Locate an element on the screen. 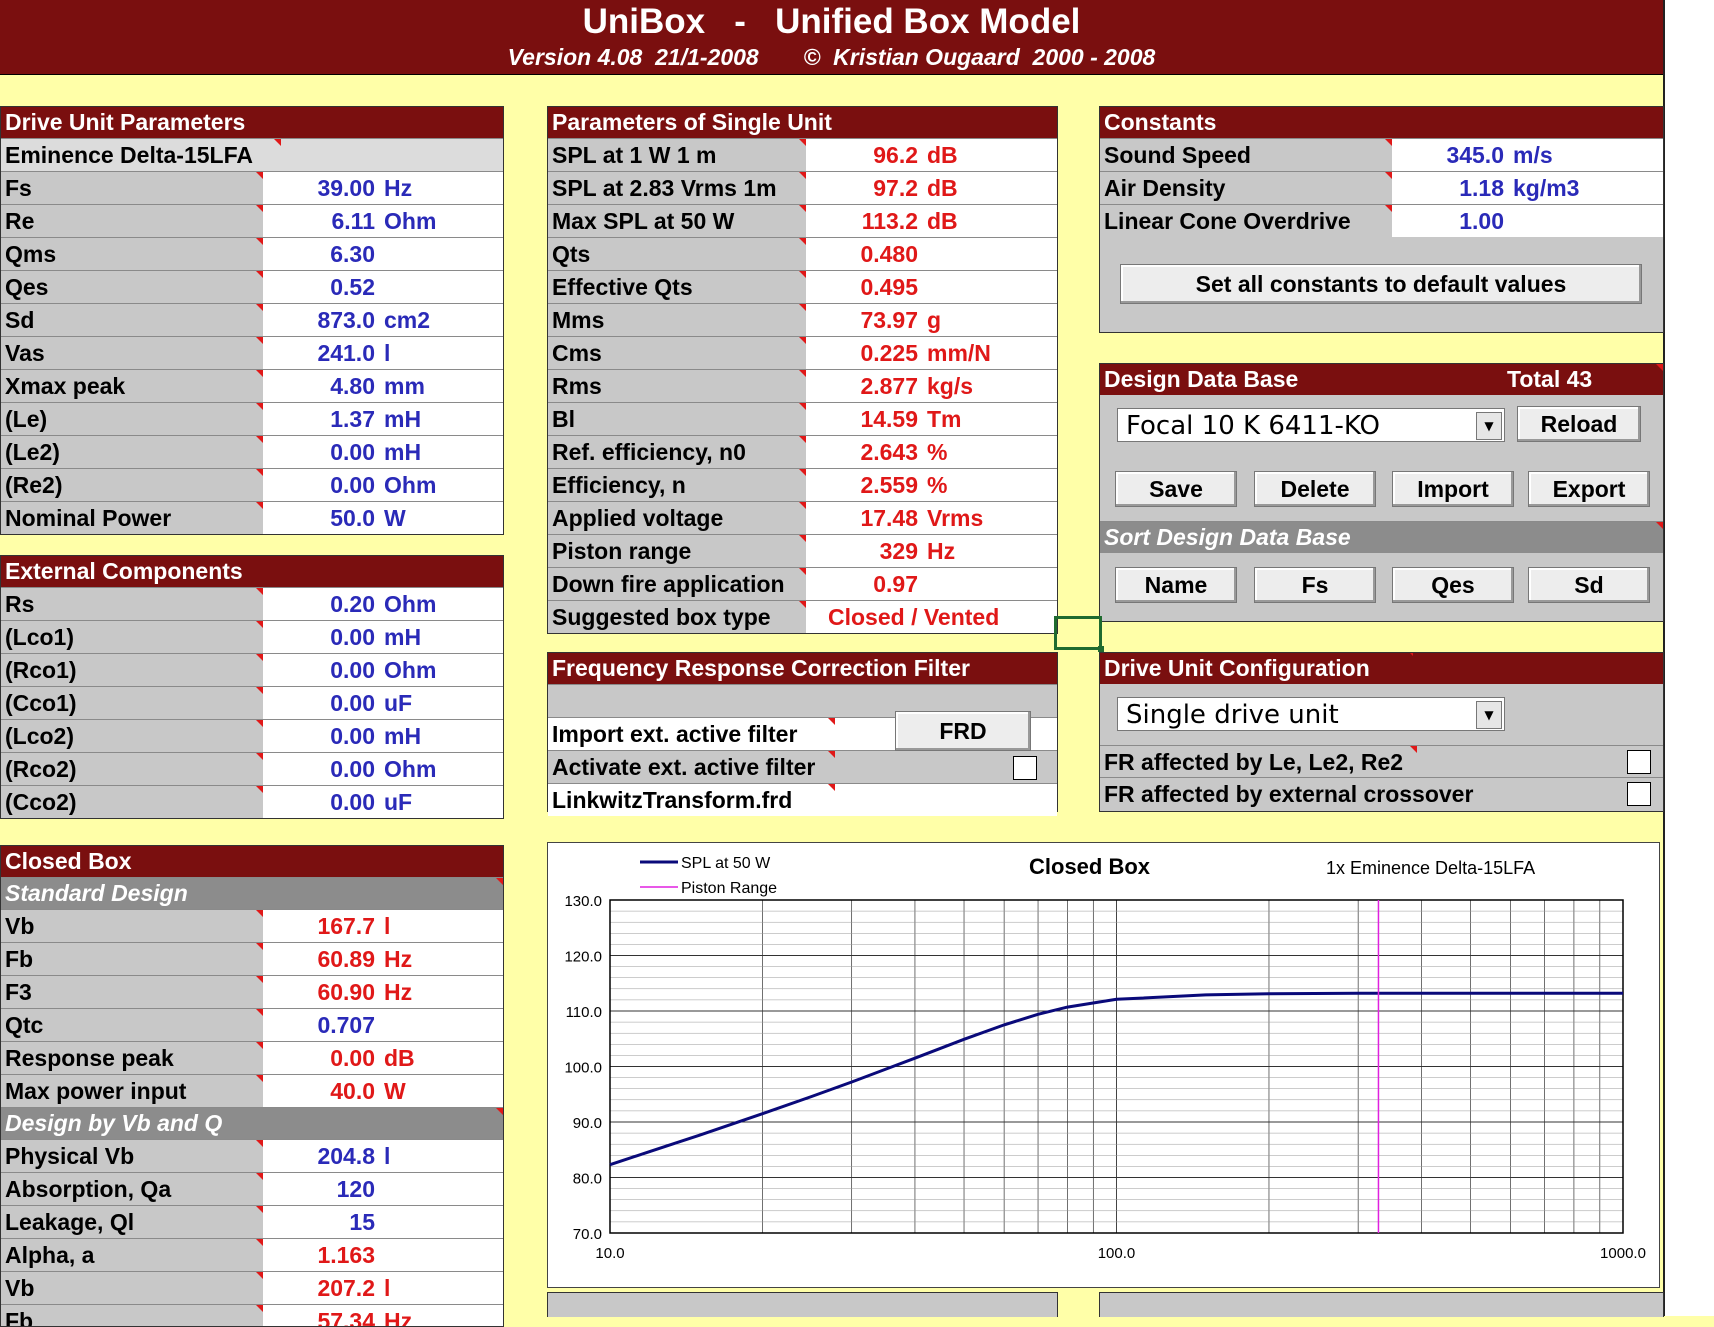  single-unit-param-label: Suggested box type is located at coordinates (677, 617).